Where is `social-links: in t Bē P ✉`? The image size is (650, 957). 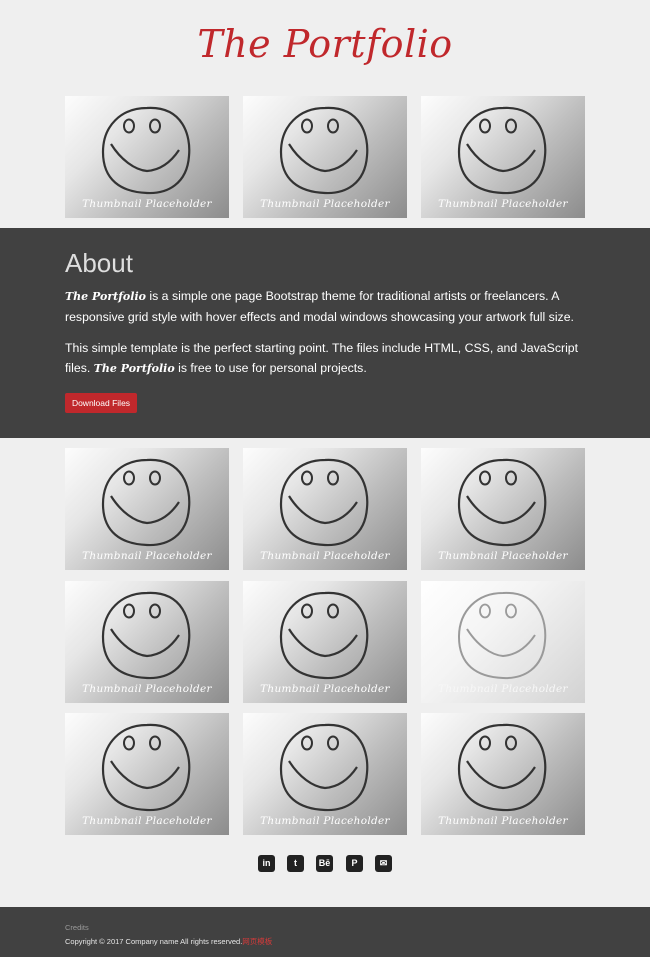 social-links: in t Bē P ✉ is located at coordinates (325, 864).